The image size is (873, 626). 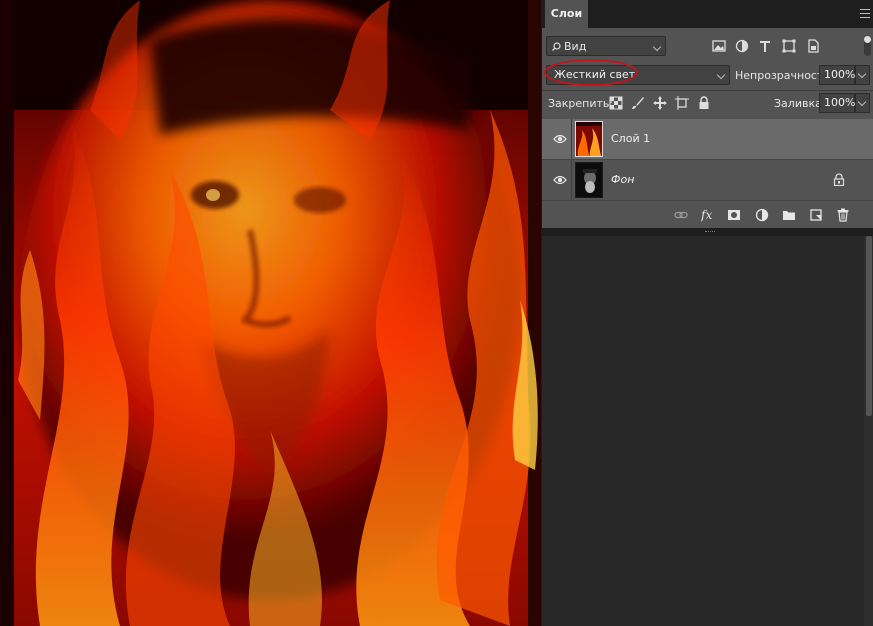 I want to click on new-group-icon, so click(x=789, y=215).